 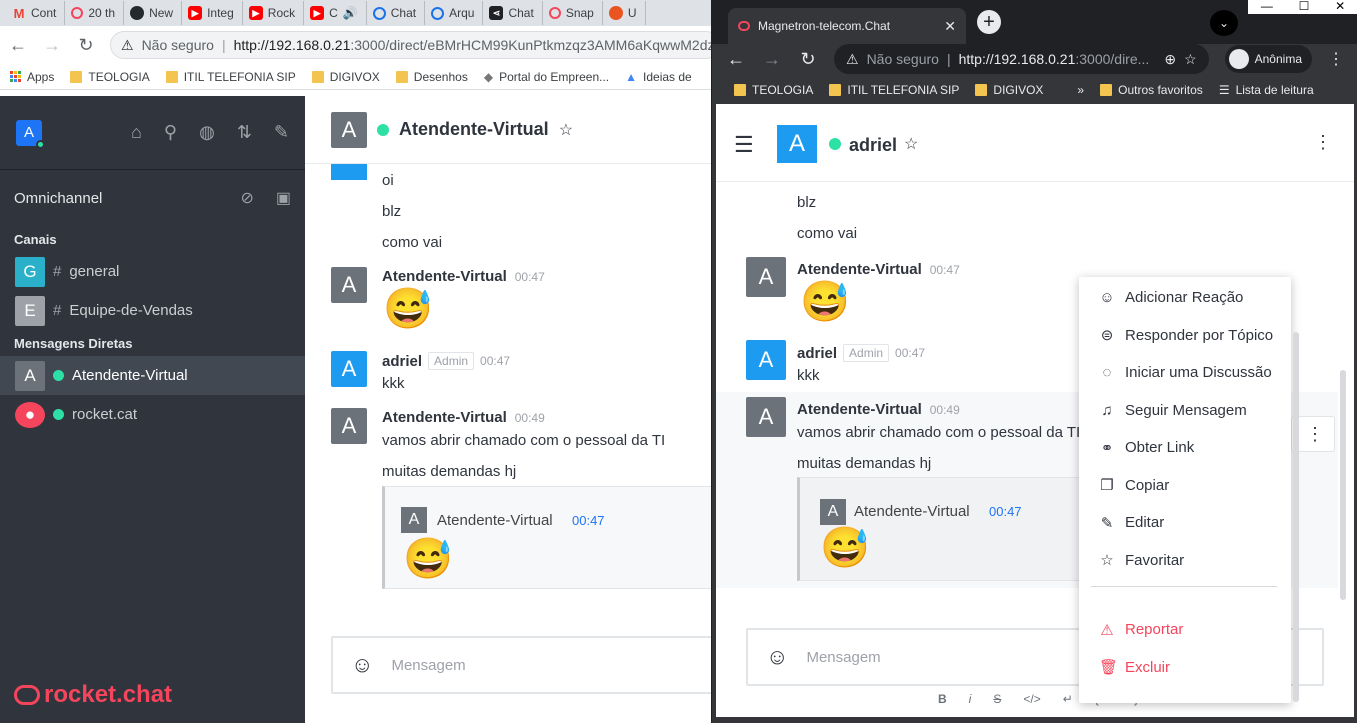 I want to click on contact-center-icon: ▣, so click(x=283, y=198).